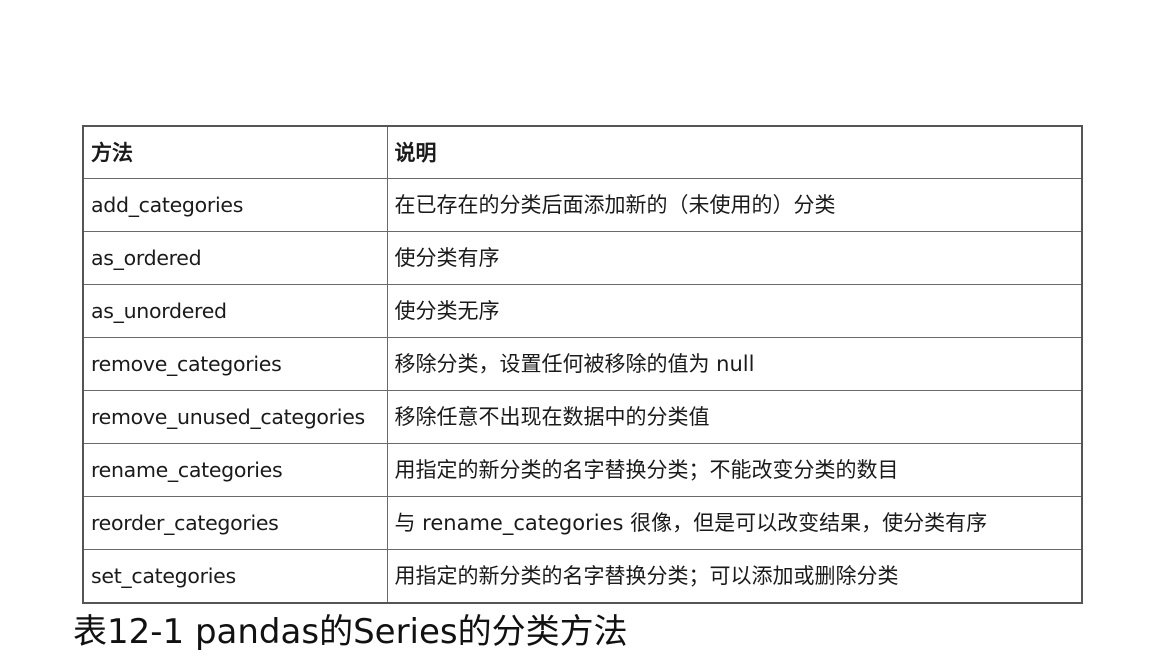  Describe the element at coordinates (734, 523) in the screenshot. I see `method-description-cell: 与 rename_categories 很像，但是可以改变结果，使分类有序` at that location.